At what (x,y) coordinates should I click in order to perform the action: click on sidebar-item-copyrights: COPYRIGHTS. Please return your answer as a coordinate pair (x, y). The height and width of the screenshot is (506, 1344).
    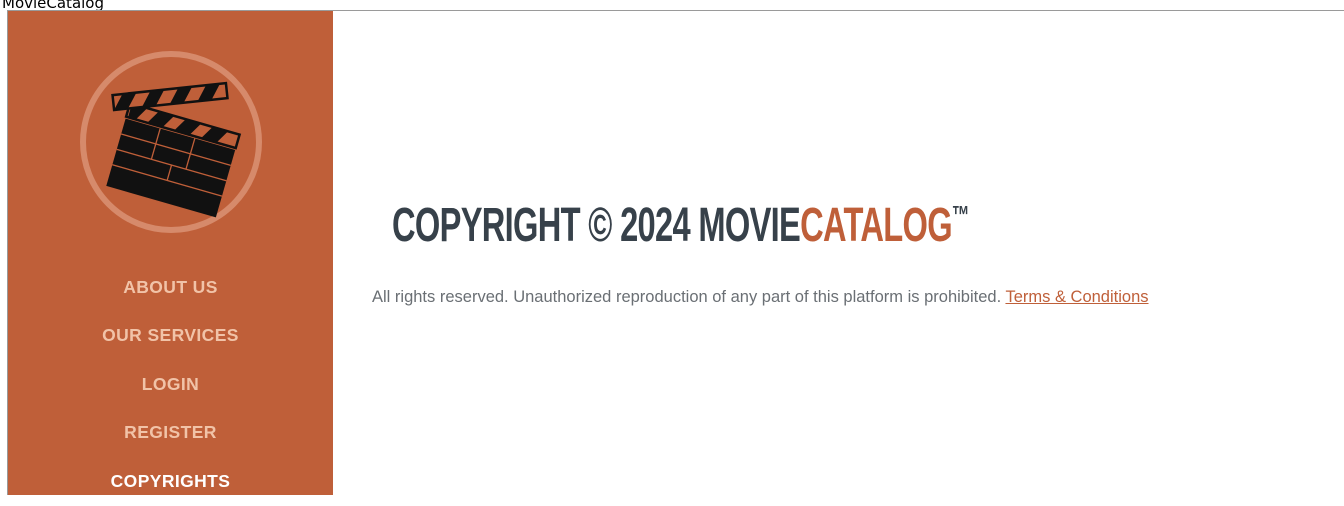
    Looking at the image, I should click on (170, 481).